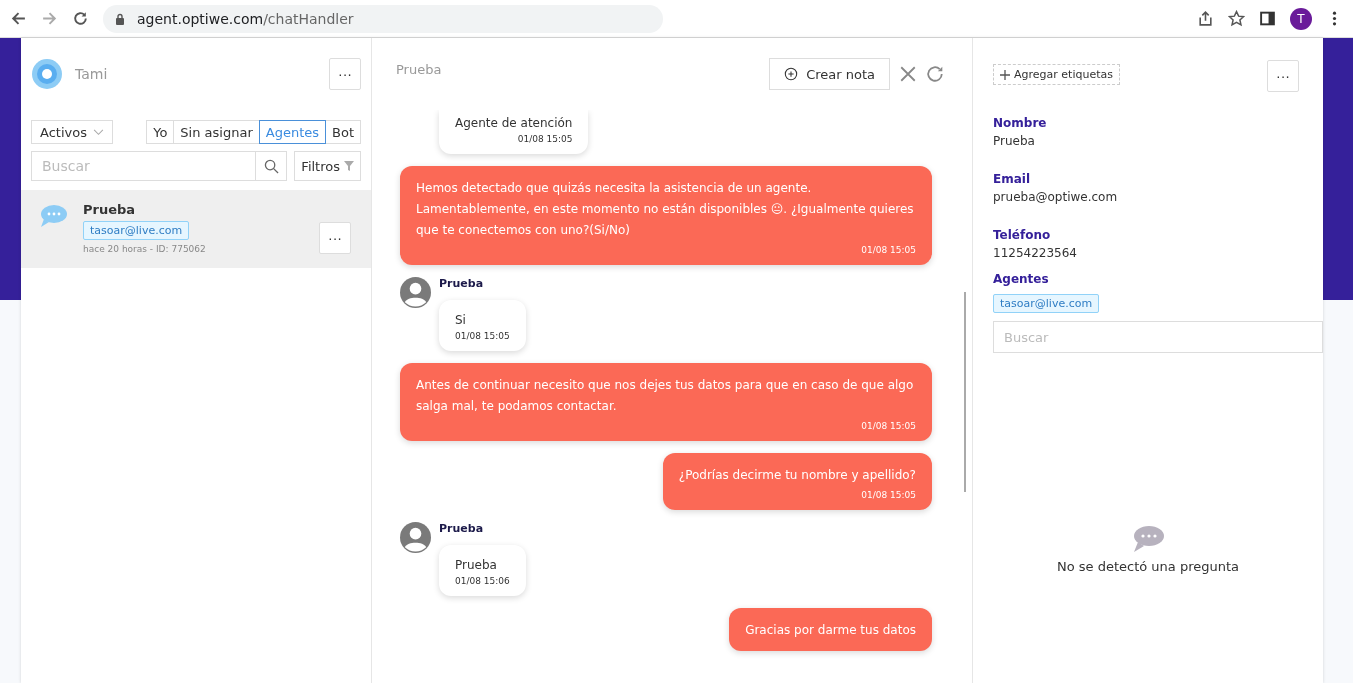  Describe the element at coordinates (327, 166) in the screenshot. I see `filters-button: Filtros` at that location.